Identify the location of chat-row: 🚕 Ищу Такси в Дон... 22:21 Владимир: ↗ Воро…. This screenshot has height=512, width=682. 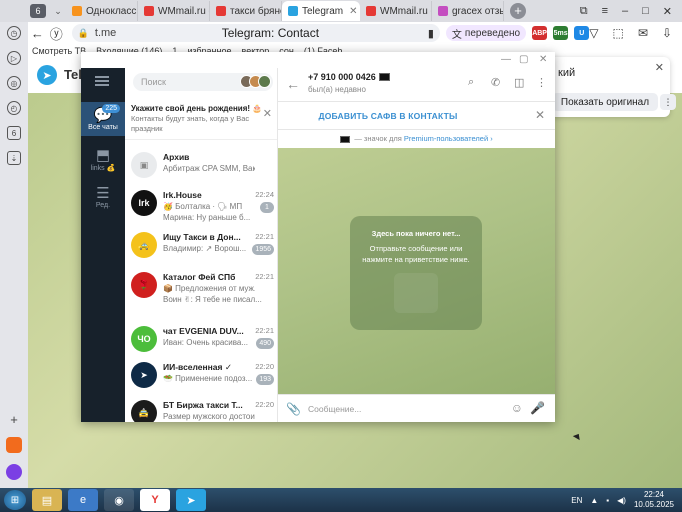
(201, 246).